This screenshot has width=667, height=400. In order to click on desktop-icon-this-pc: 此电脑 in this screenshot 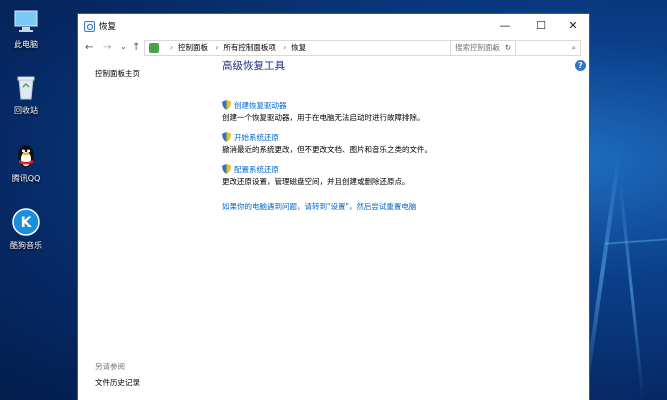, I will do `click(26, 28)`.